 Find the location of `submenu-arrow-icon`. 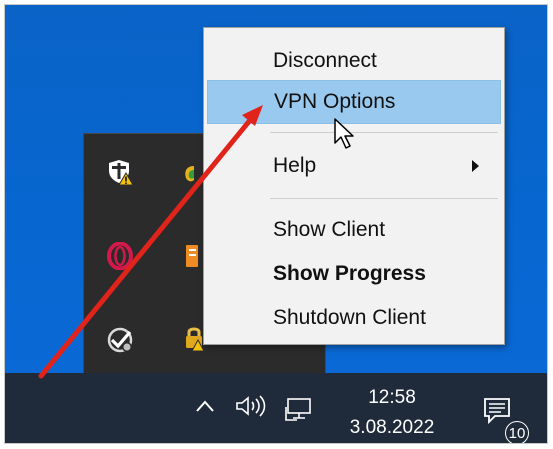

submenu-arrow-icon is located at coordinates (475, 166).